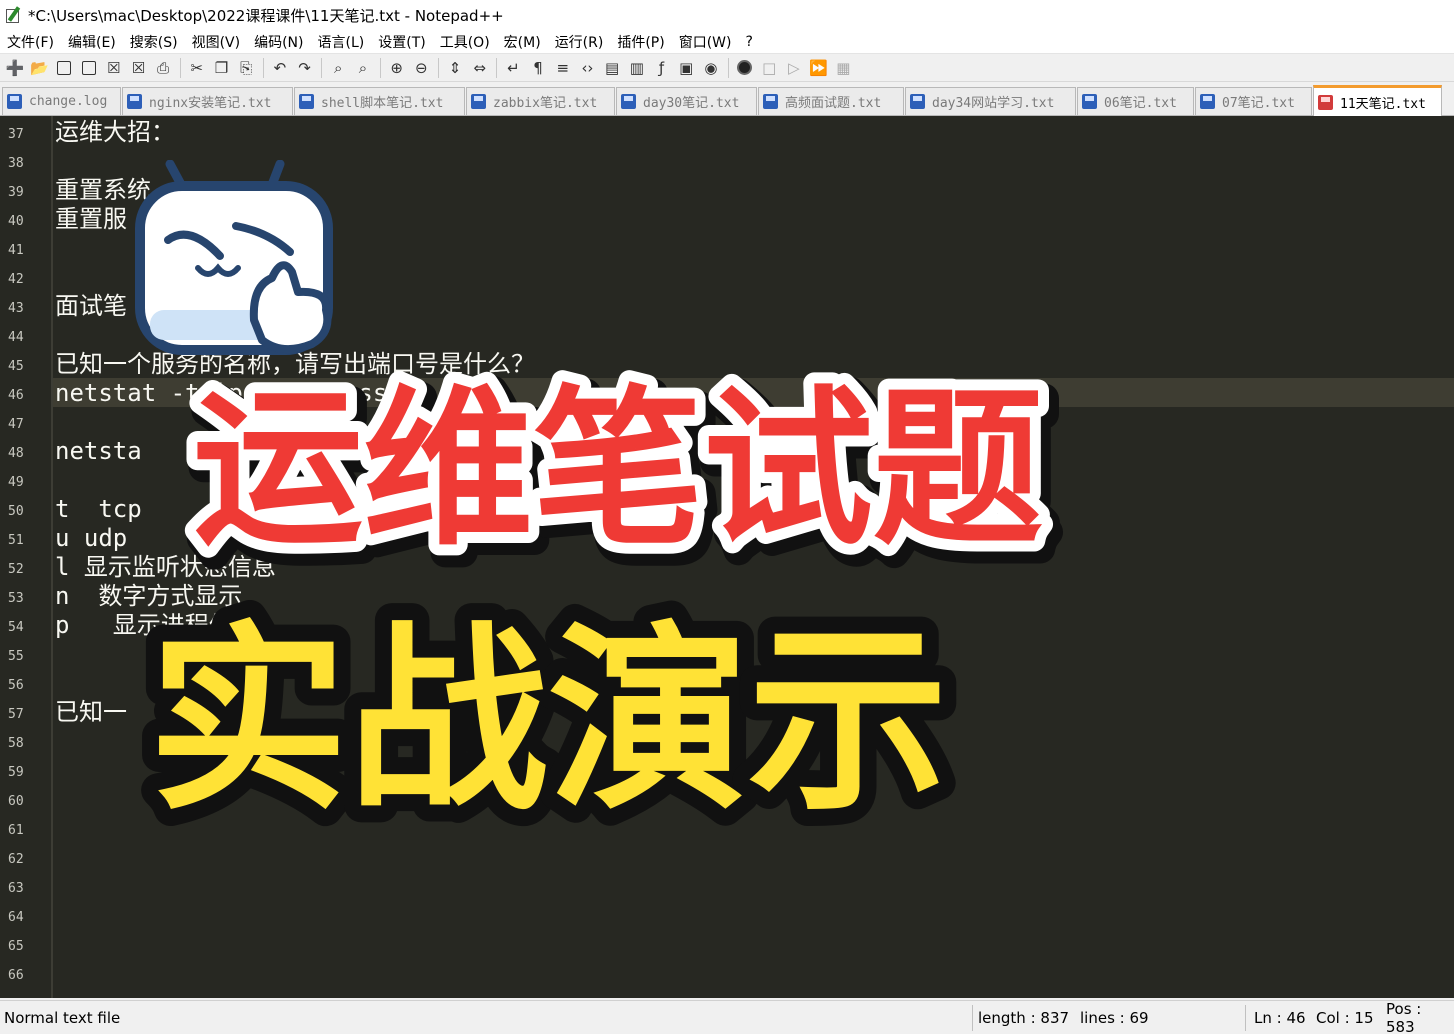 The image size is (1454, 1034). What do you see at coordinates (16, 163) in the screenshot?
I see `line-number: 38` at bounding box center [16, 163].